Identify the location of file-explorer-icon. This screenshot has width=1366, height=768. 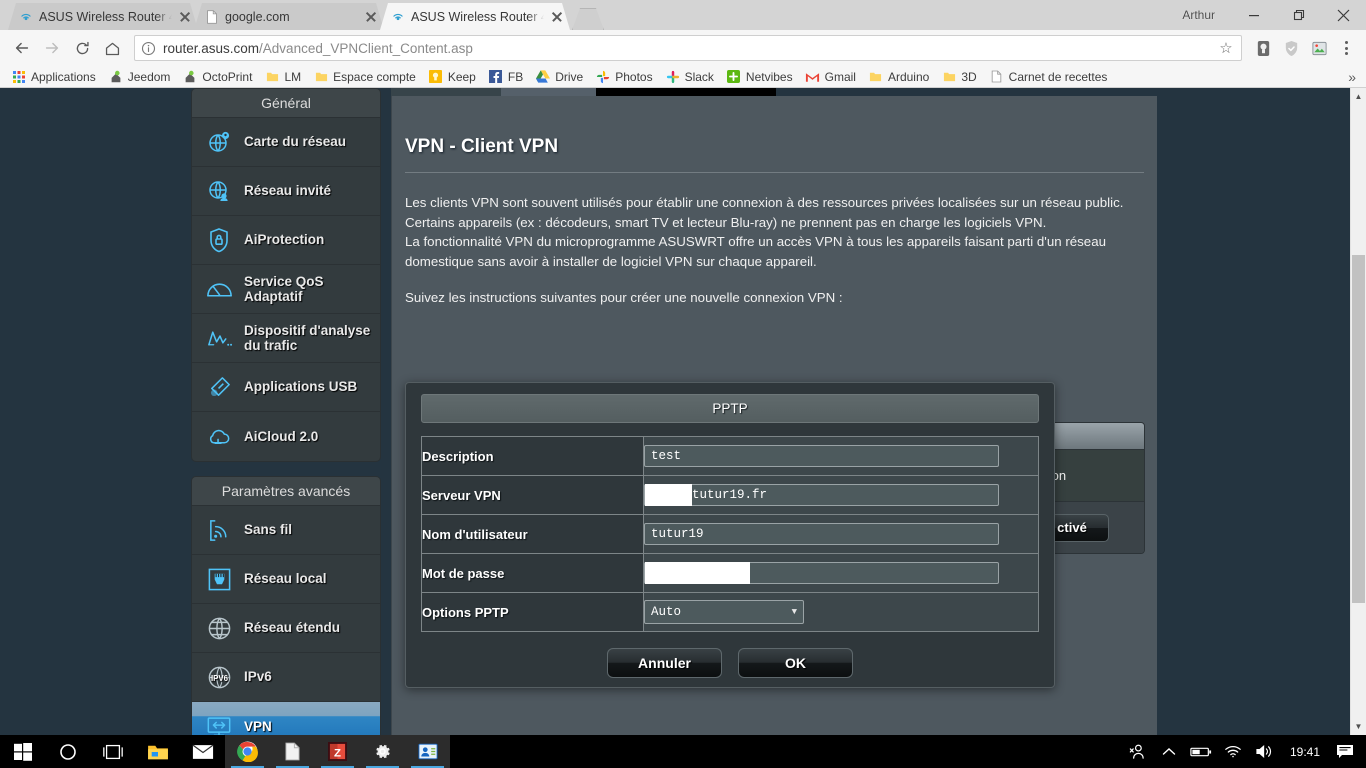
(157, 751).